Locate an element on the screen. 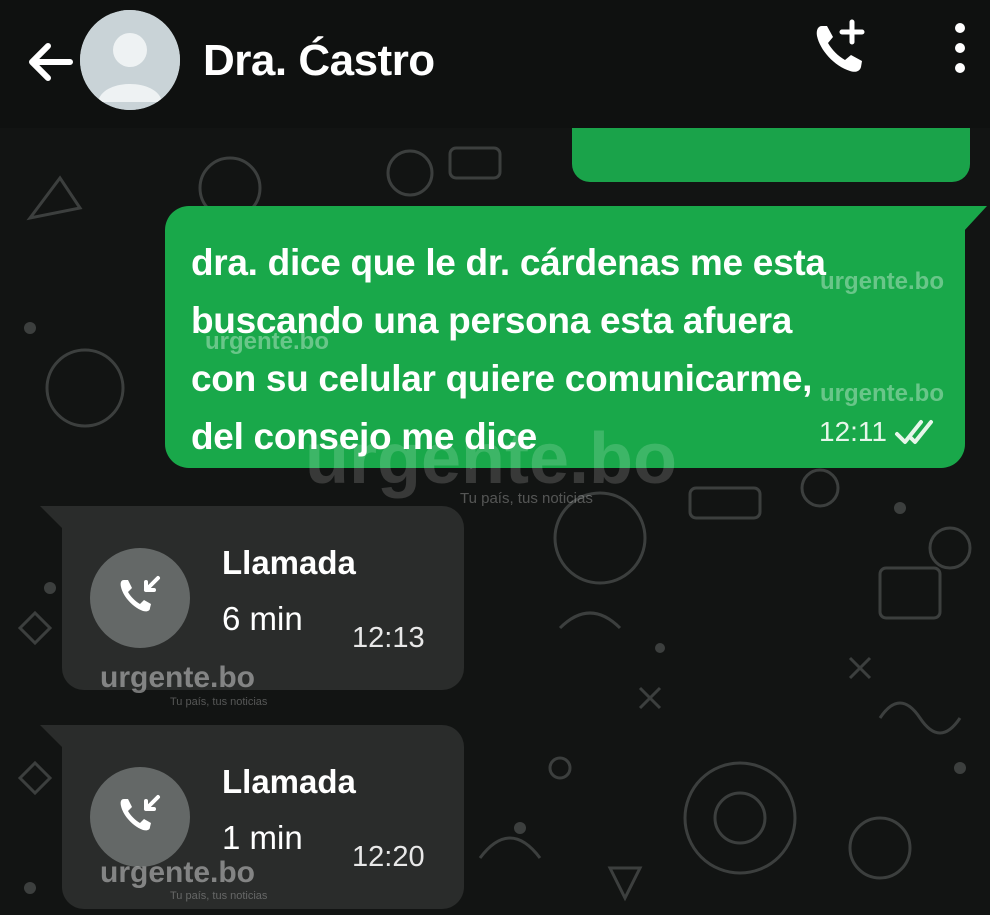 The image size is (990, 915). call-duration: 1 min is located at coordinates (262, 837).